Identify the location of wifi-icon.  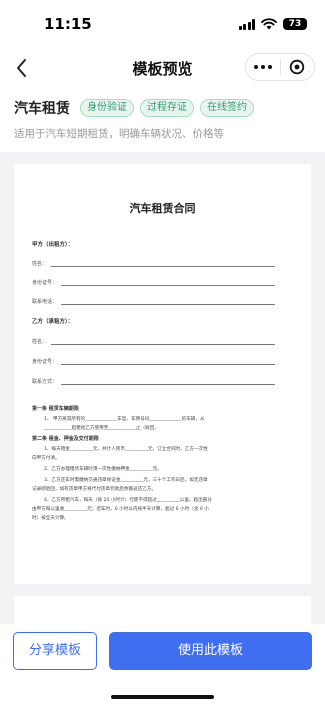
(269, 24).